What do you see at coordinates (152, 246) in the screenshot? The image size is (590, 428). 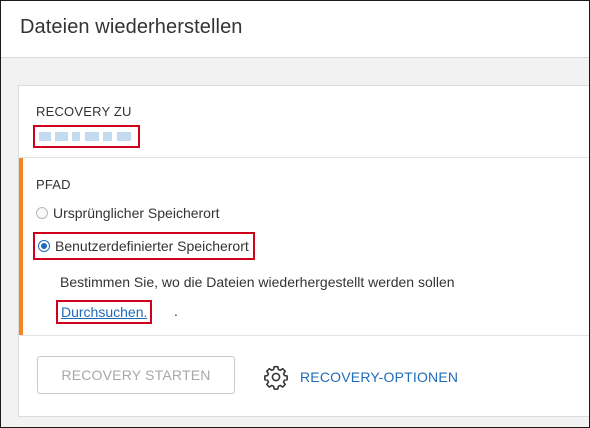 I see `radio-custom-label: Benutzerdefinierter Speicherort` at bounding box center [152, 246].